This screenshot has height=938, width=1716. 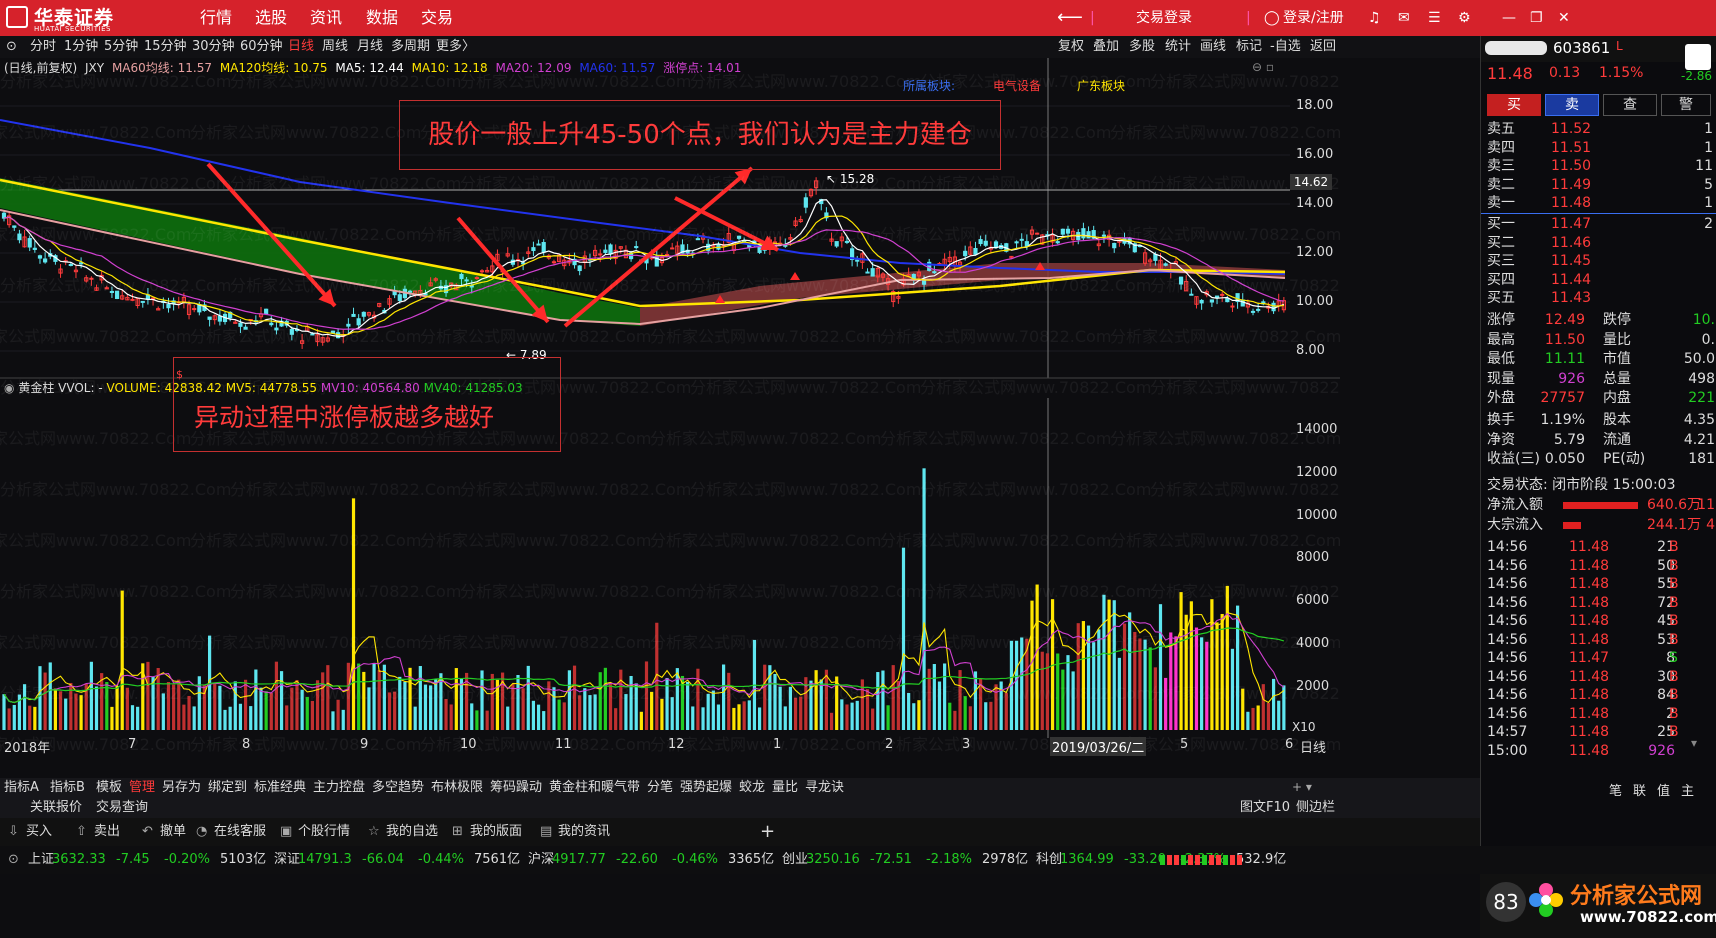 What do you see at coordinates (1164, 18) in the screenshot?
I see `trade-login-button: 交易登录` at bounding box center [1164, 18].